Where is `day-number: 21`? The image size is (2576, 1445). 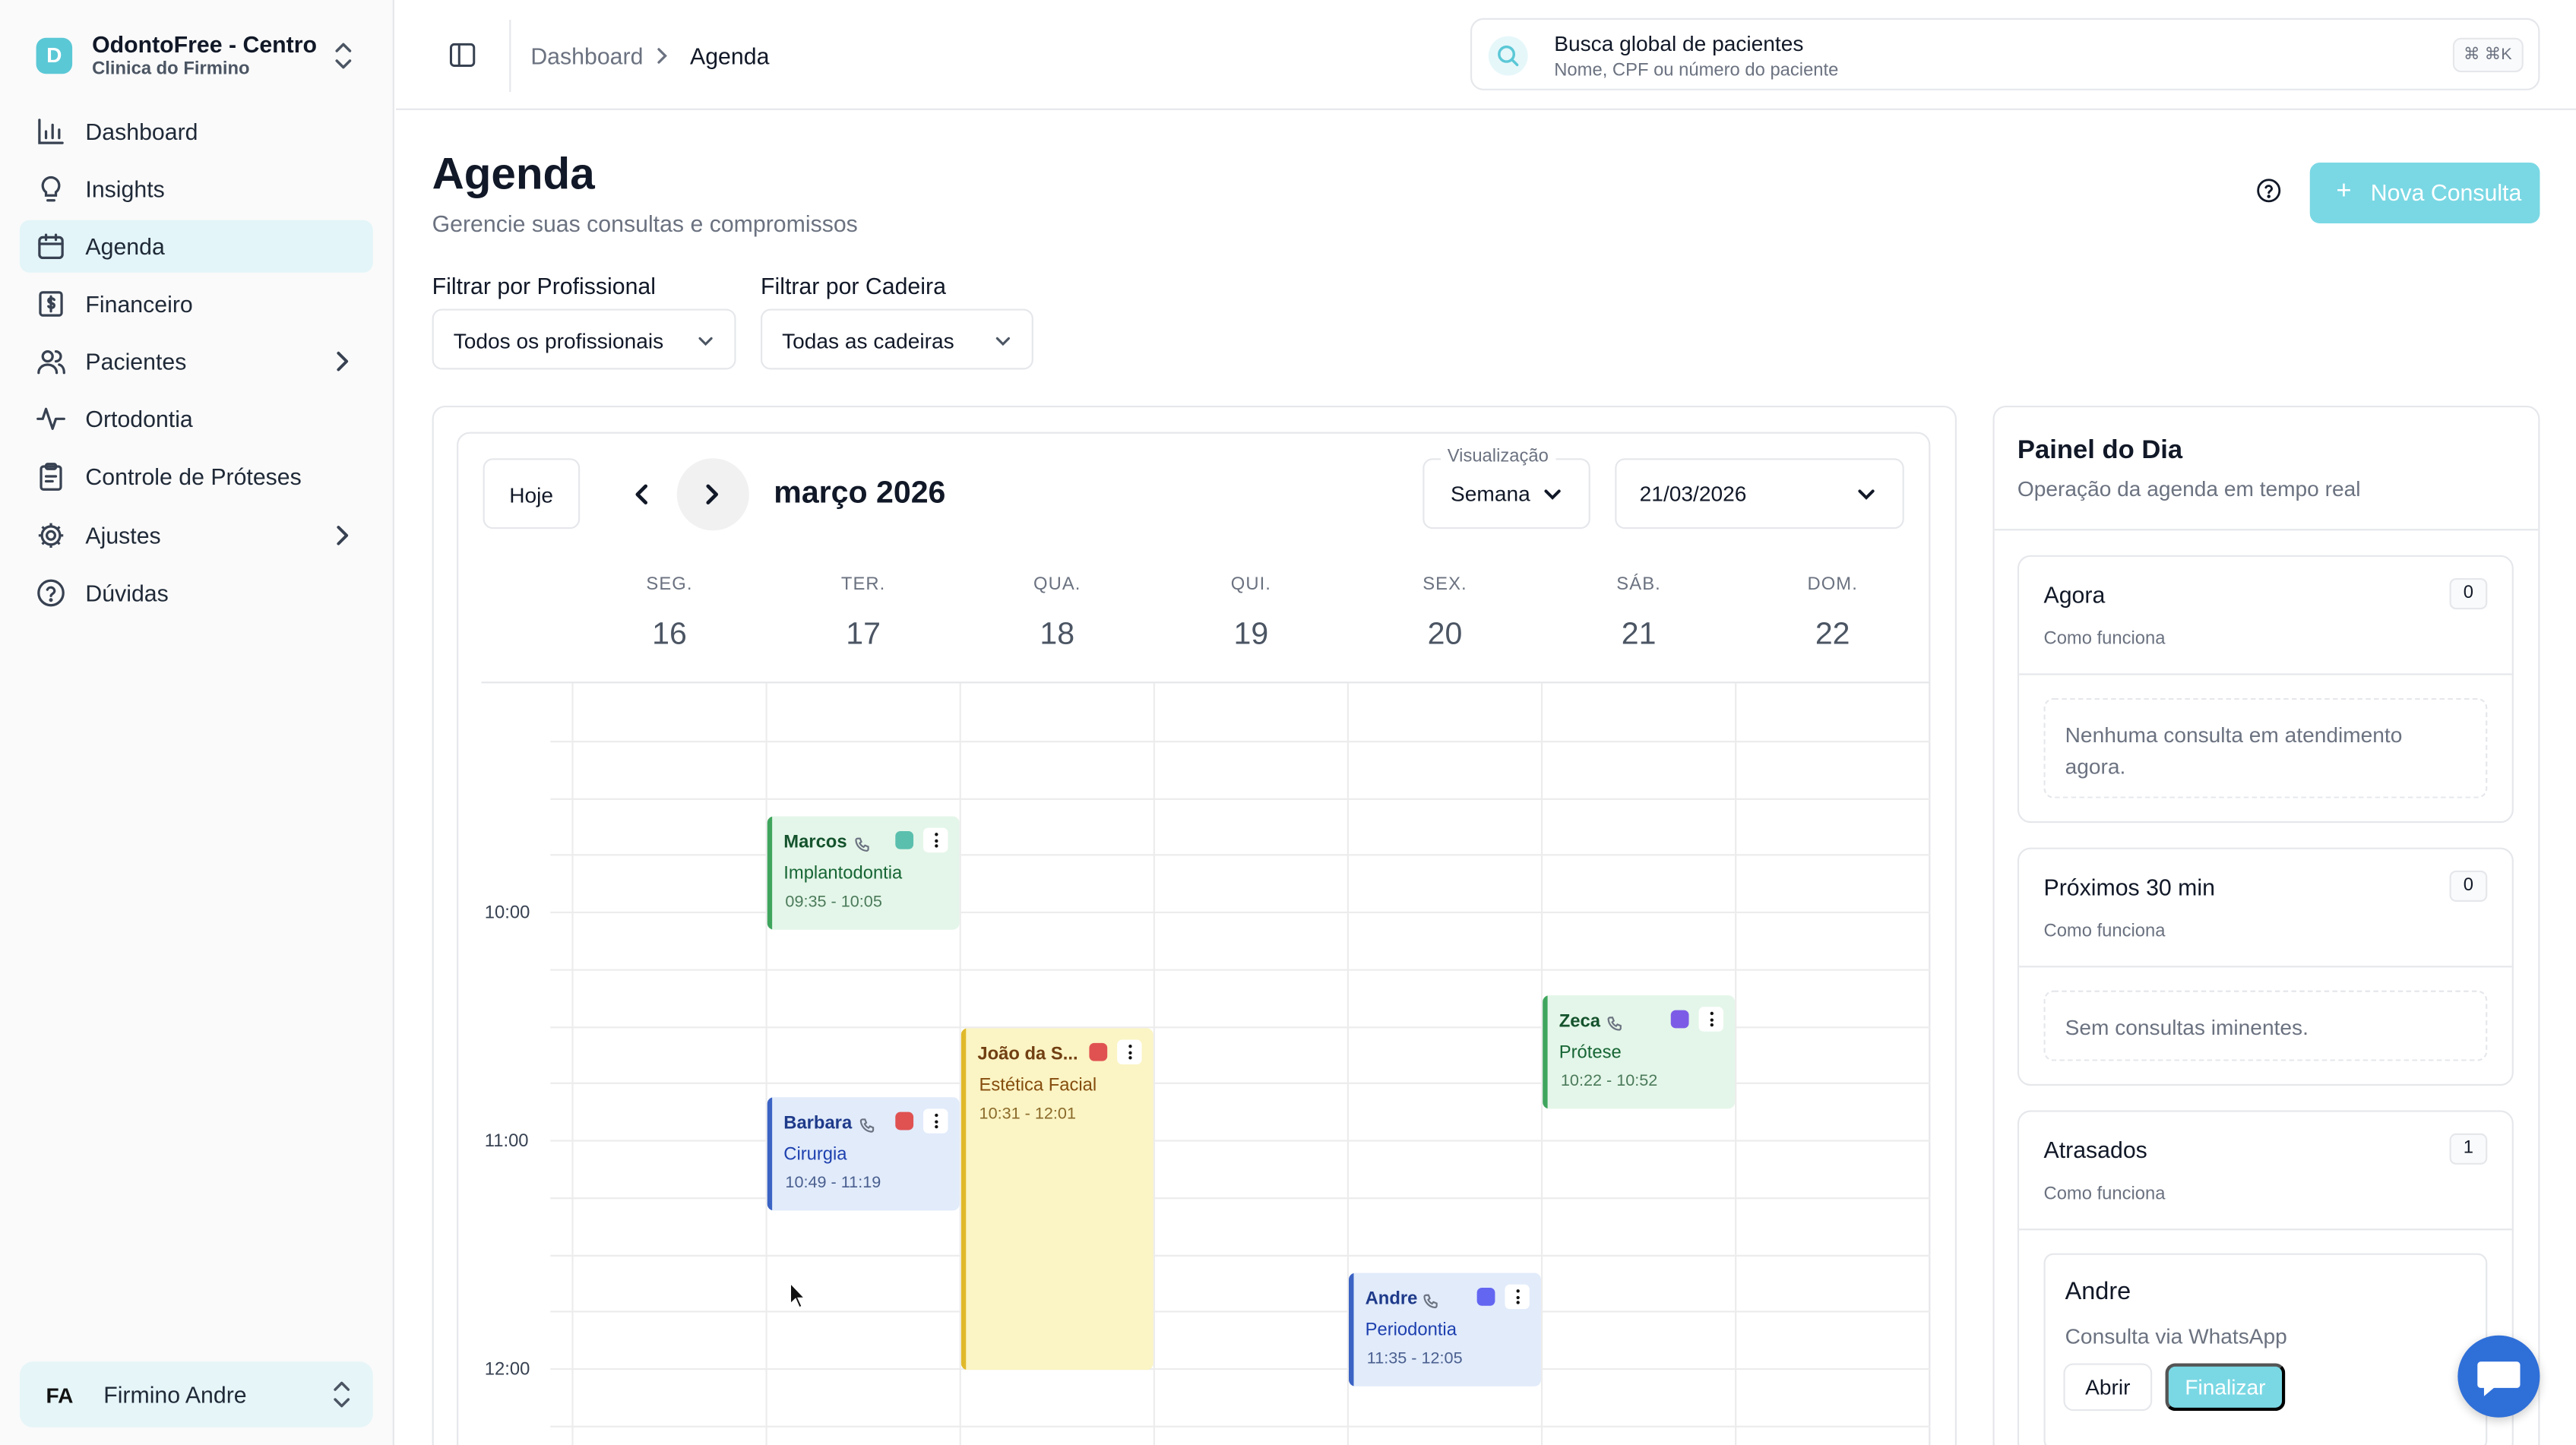 day-number: 21 is located at coordinates (1639, 636).